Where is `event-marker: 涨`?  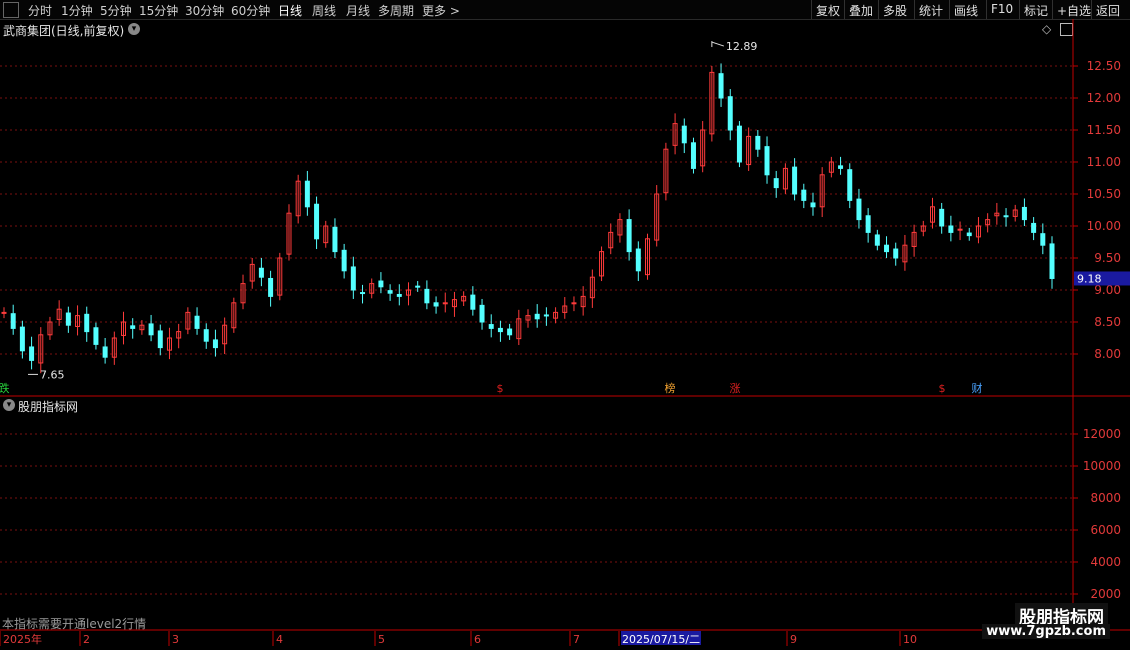 event-marker: 涨 is located at coordinates (735, 388).